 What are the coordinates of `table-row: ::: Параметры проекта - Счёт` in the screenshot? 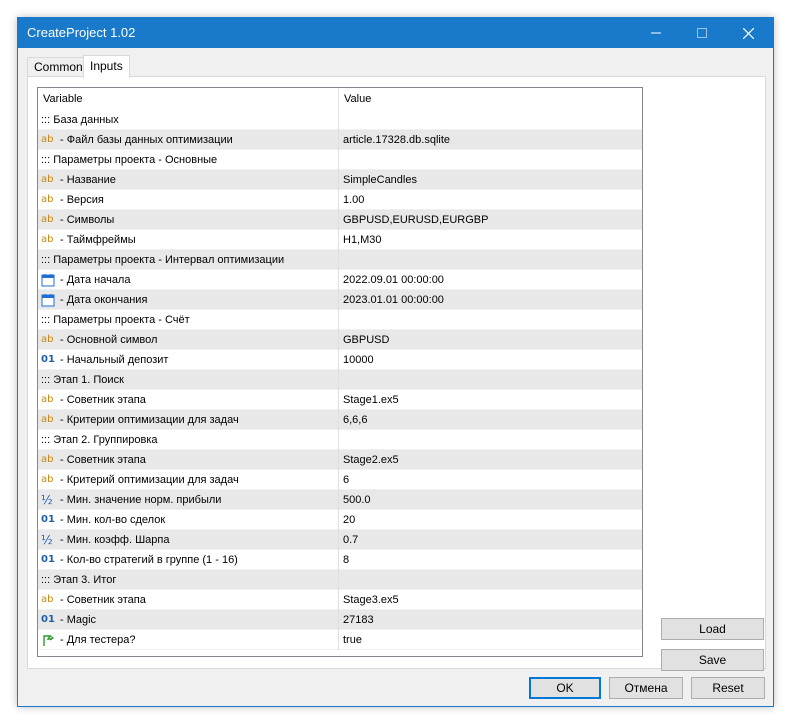 It's located at (340, 320).